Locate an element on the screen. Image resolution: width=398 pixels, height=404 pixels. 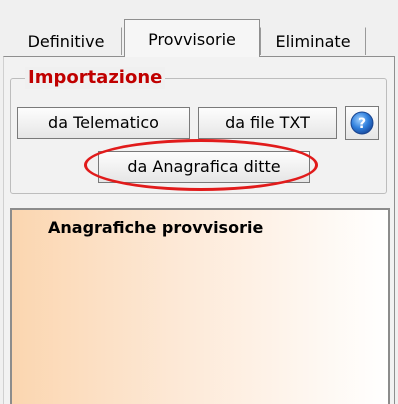
import-file-txt-button: da file TXT is located at coordinates (267, 123).